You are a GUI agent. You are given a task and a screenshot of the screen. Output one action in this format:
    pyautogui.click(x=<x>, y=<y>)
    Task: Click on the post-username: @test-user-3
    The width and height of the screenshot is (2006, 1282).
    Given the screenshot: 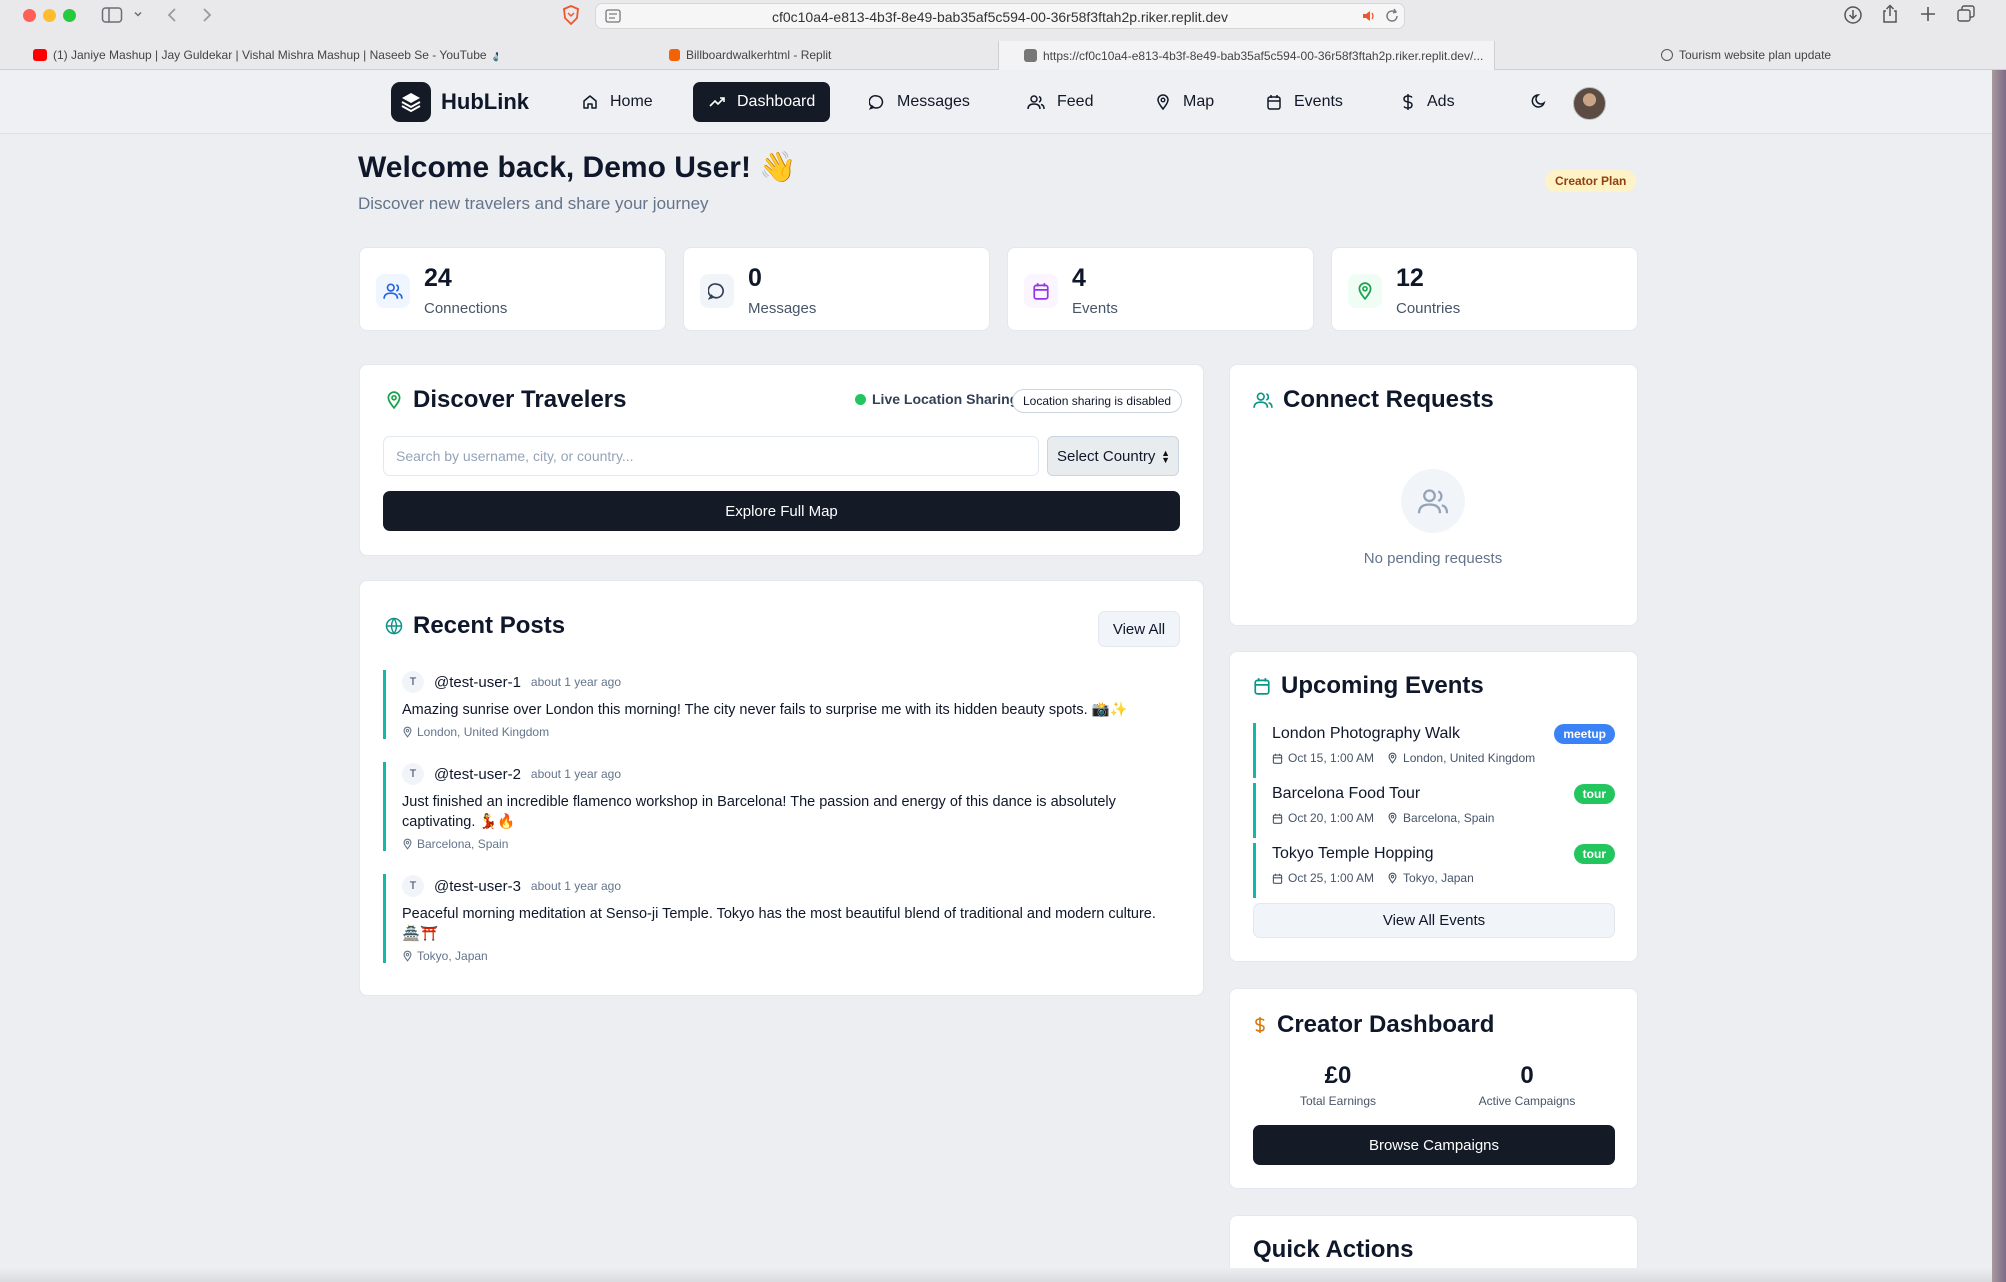 What is the action you would take?
    pyautogui.click(x=477, y=886)
    